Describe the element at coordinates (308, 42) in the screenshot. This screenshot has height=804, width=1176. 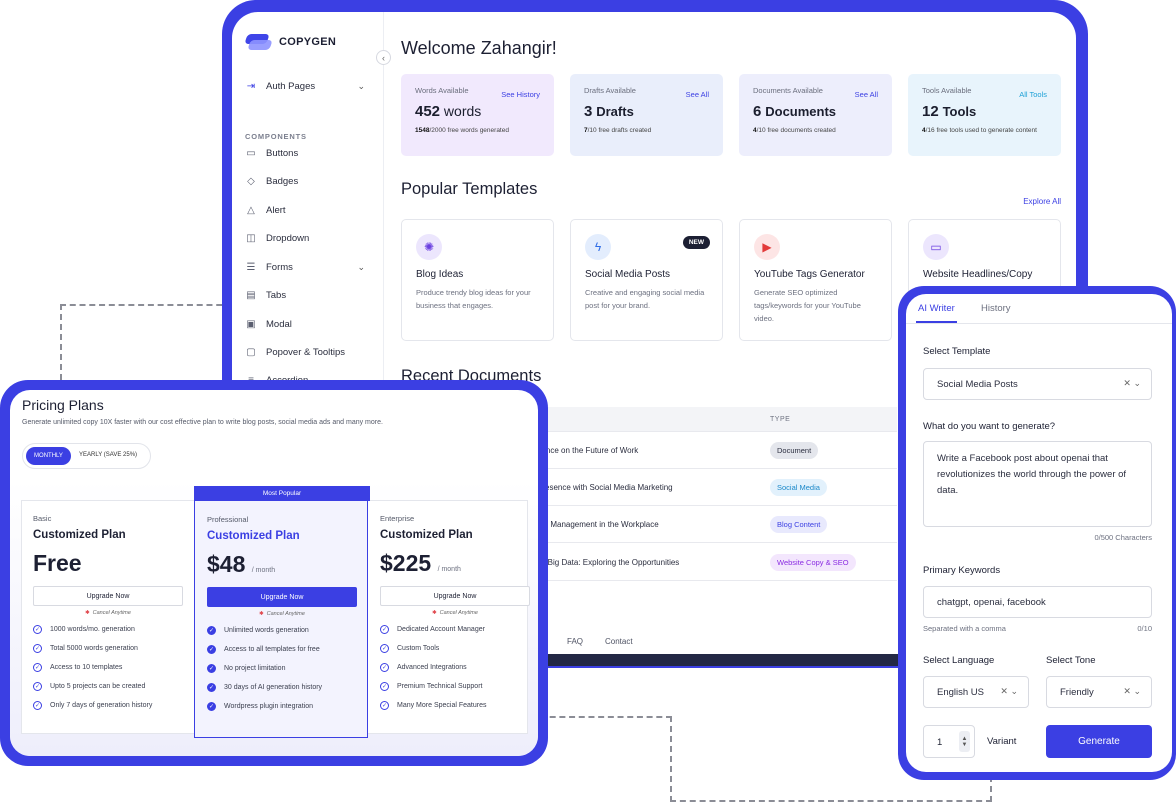
I see `logo-text: COPYGEN` at that location.